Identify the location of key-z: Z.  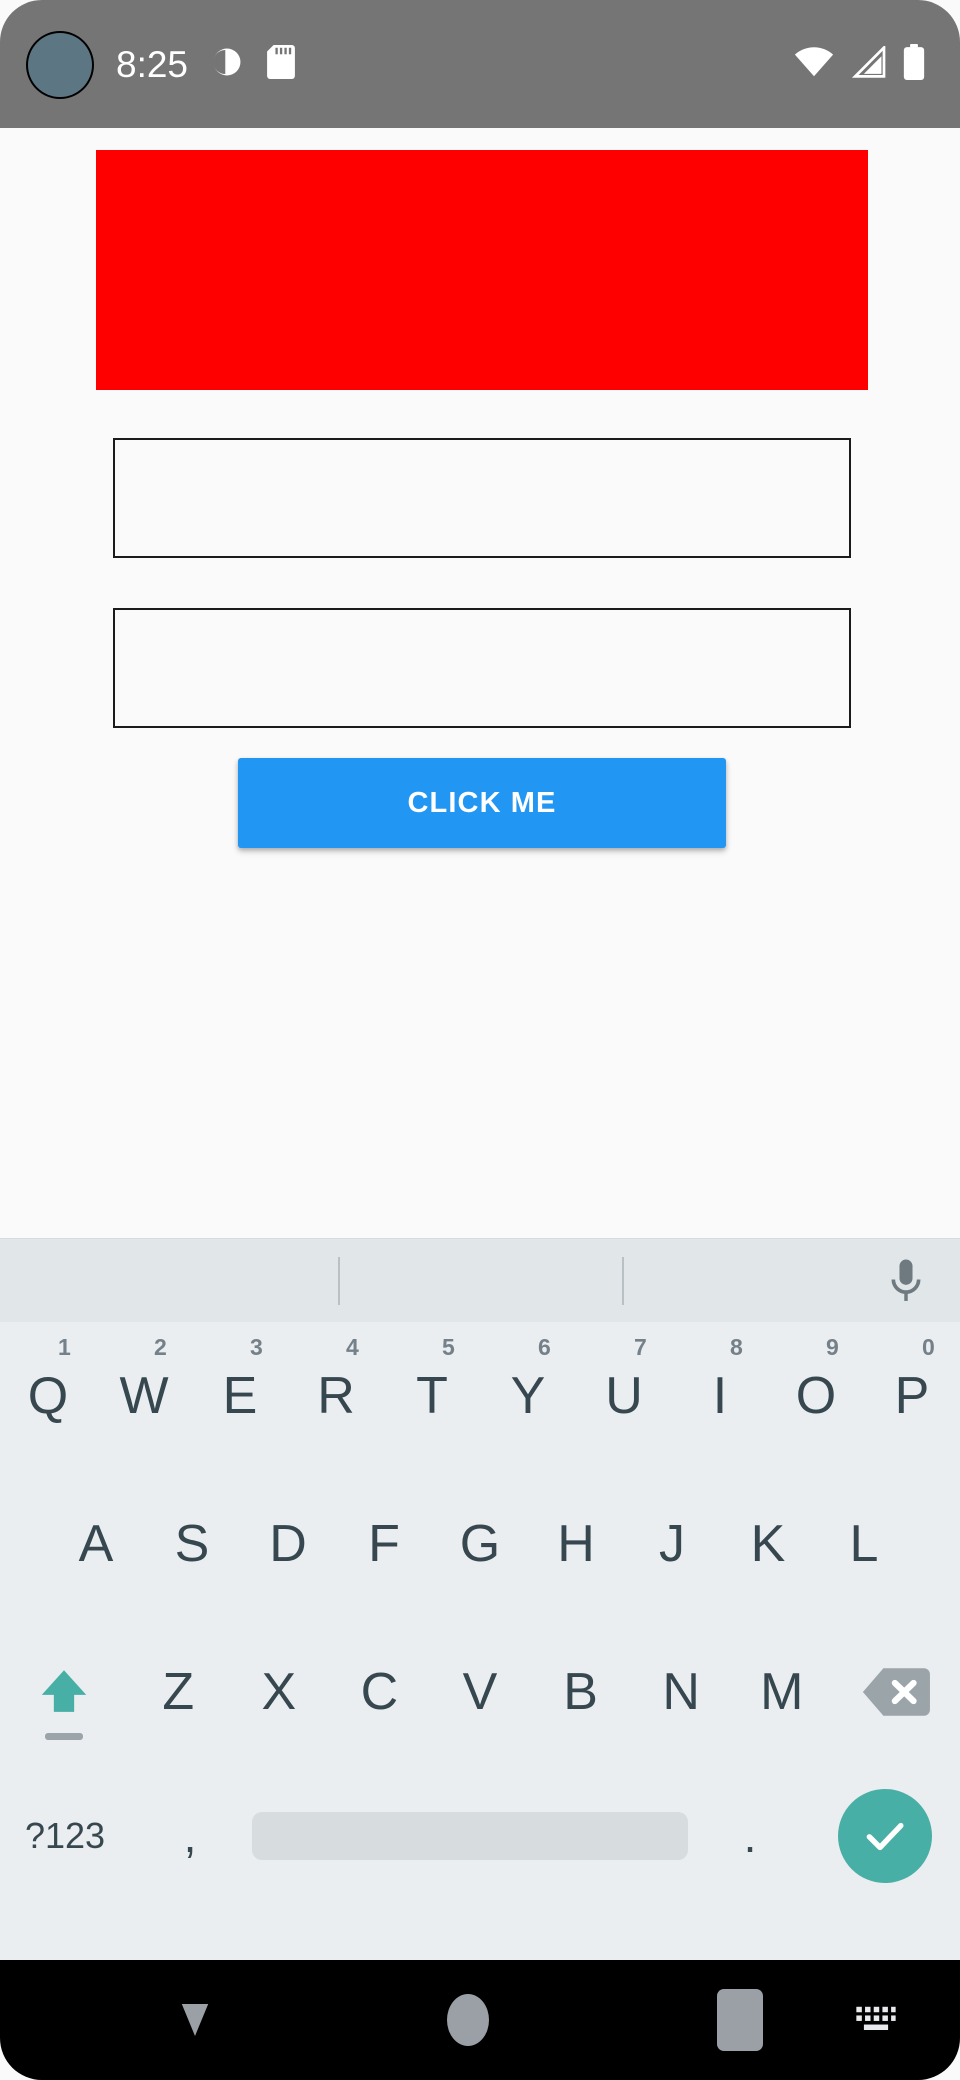
(178, 1692).